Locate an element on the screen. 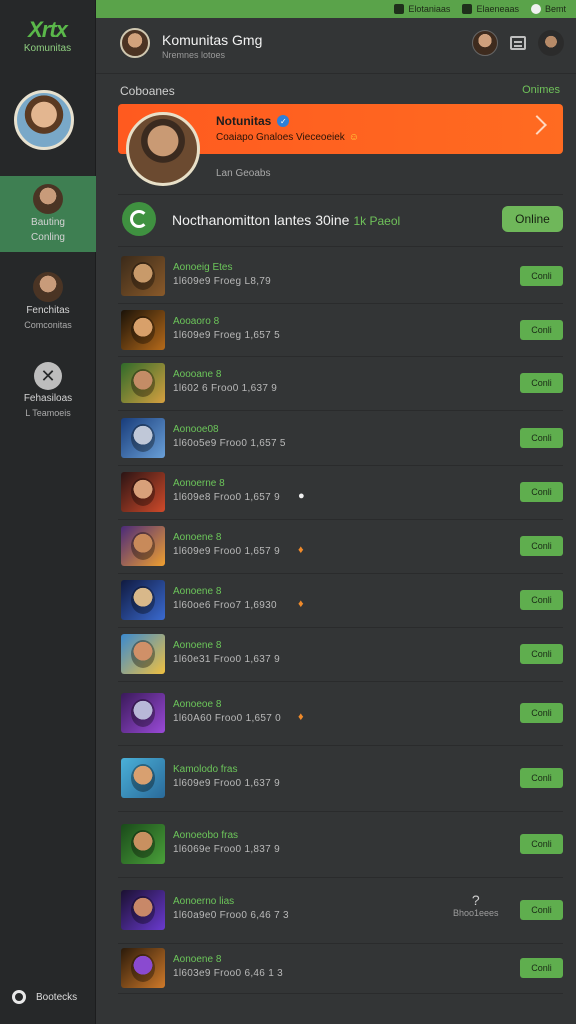 The width and height of the screenshot is (576, 1024). settings-icon is located at coordinates (19, 997).